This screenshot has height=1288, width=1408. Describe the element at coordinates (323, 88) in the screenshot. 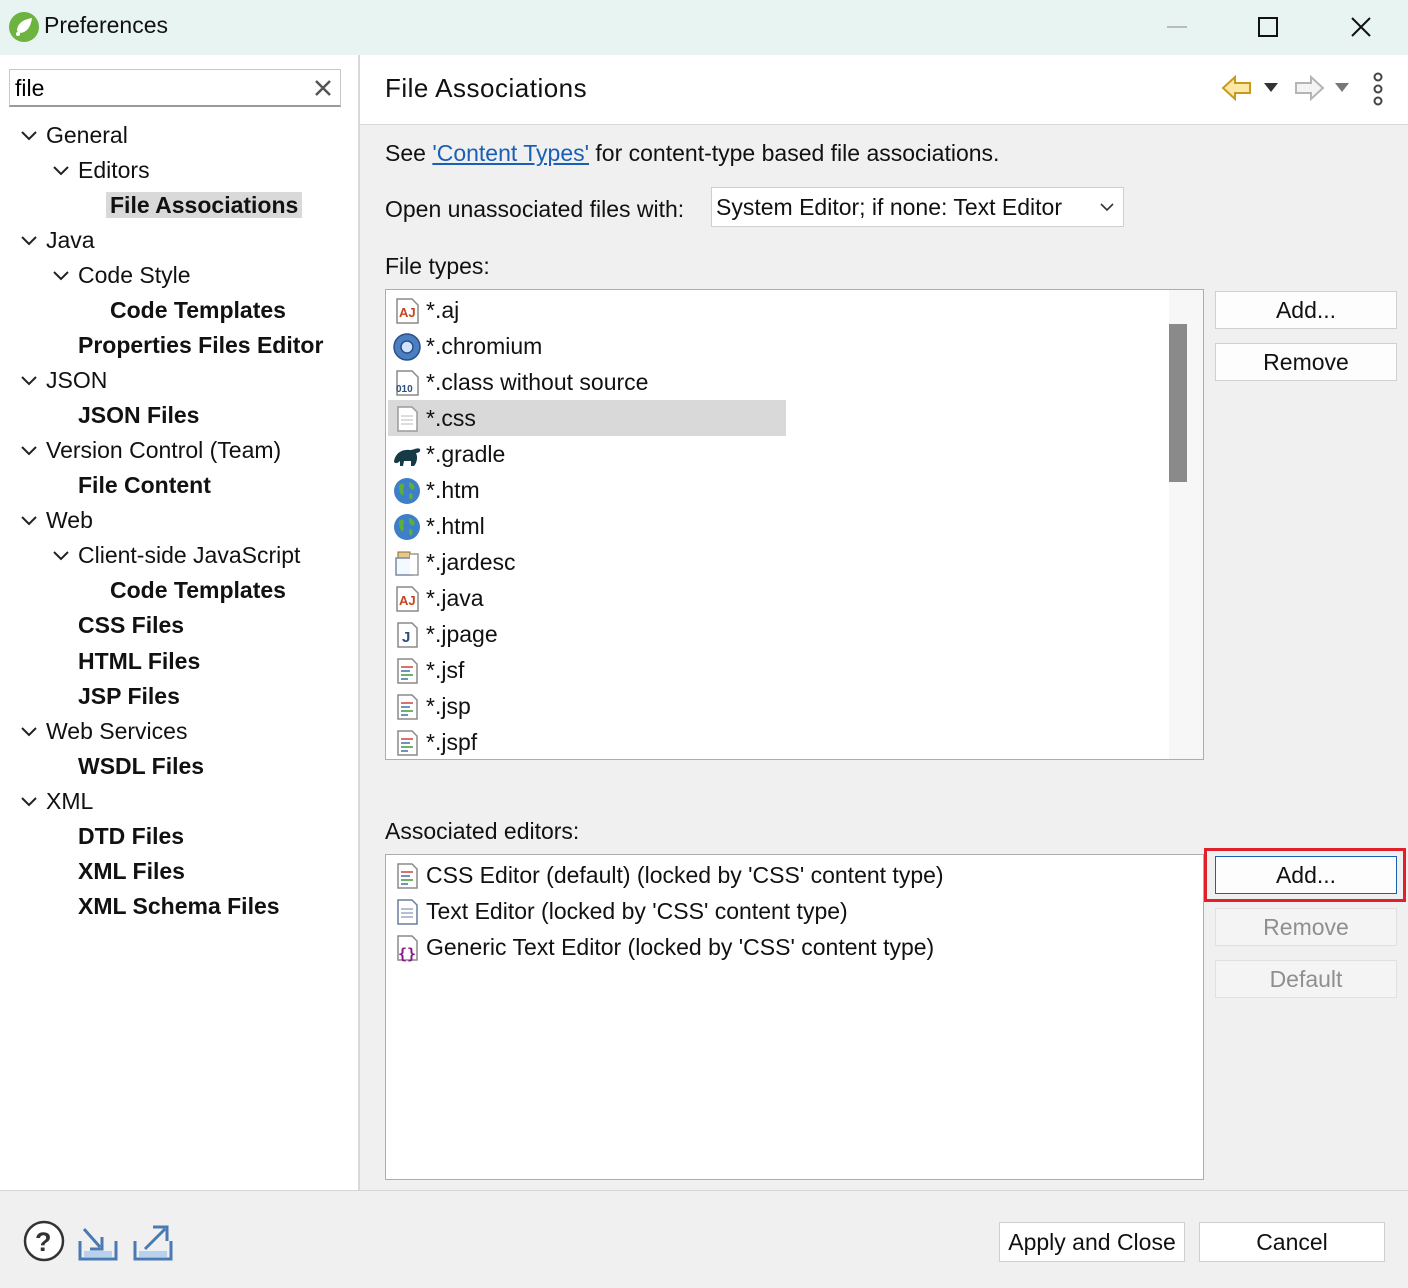

I see `clear-filter-icon` at that location.